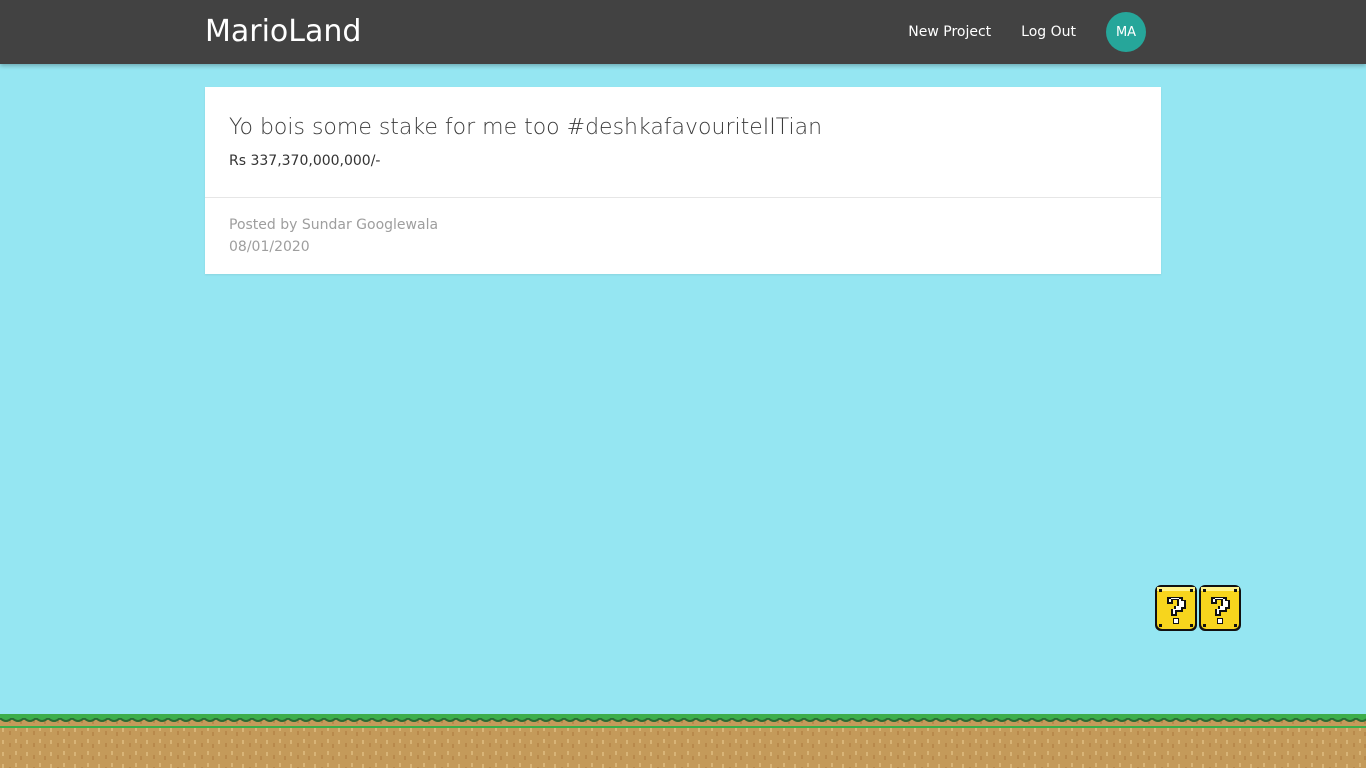  Describe the element at coordinates (683, 741) in the screenshot. I see `grass-ground` at that location.